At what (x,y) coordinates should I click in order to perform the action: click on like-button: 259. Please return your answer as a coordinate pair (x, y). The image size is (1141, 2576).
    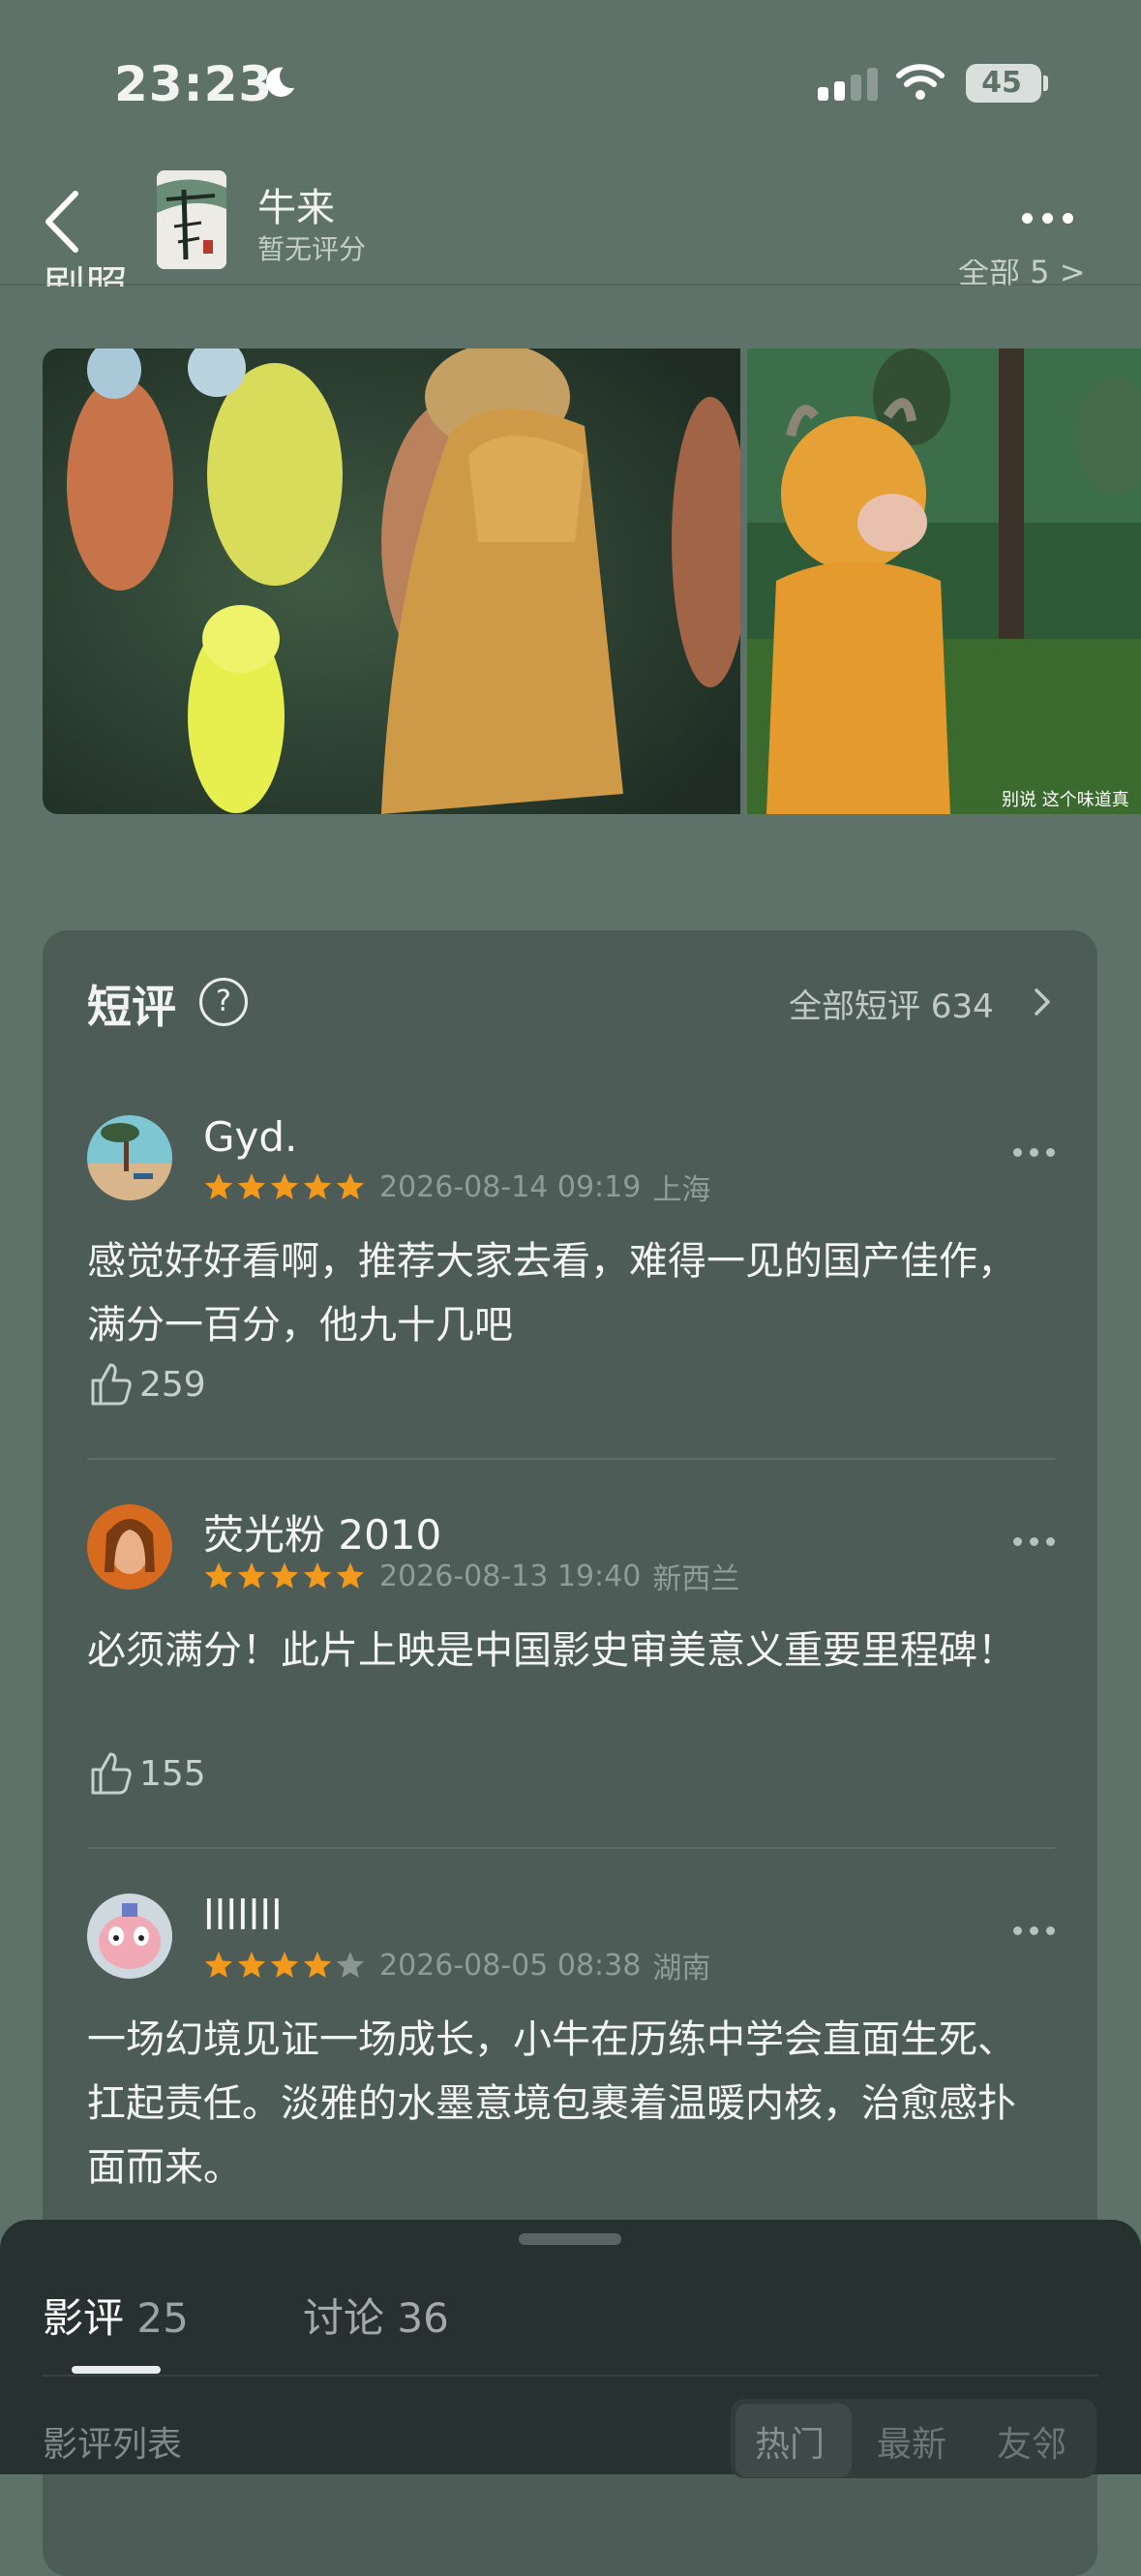
    Looking at the image, I should click on (146, 1384).